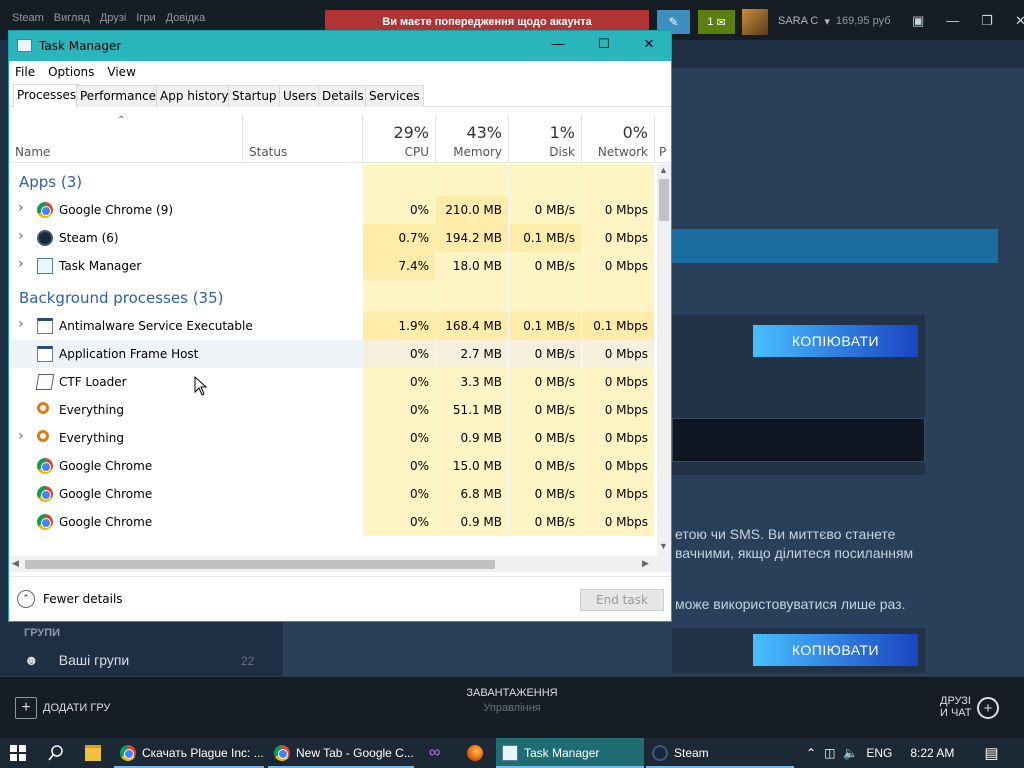 The height and width of the screenshot is (768, 1024). Describe the element at coordinates (332, 266) in the screenshot. I see `process-row: › Task Manager 7.4% 18.0 MB 0 MB/s 0 Mbps` at that location.